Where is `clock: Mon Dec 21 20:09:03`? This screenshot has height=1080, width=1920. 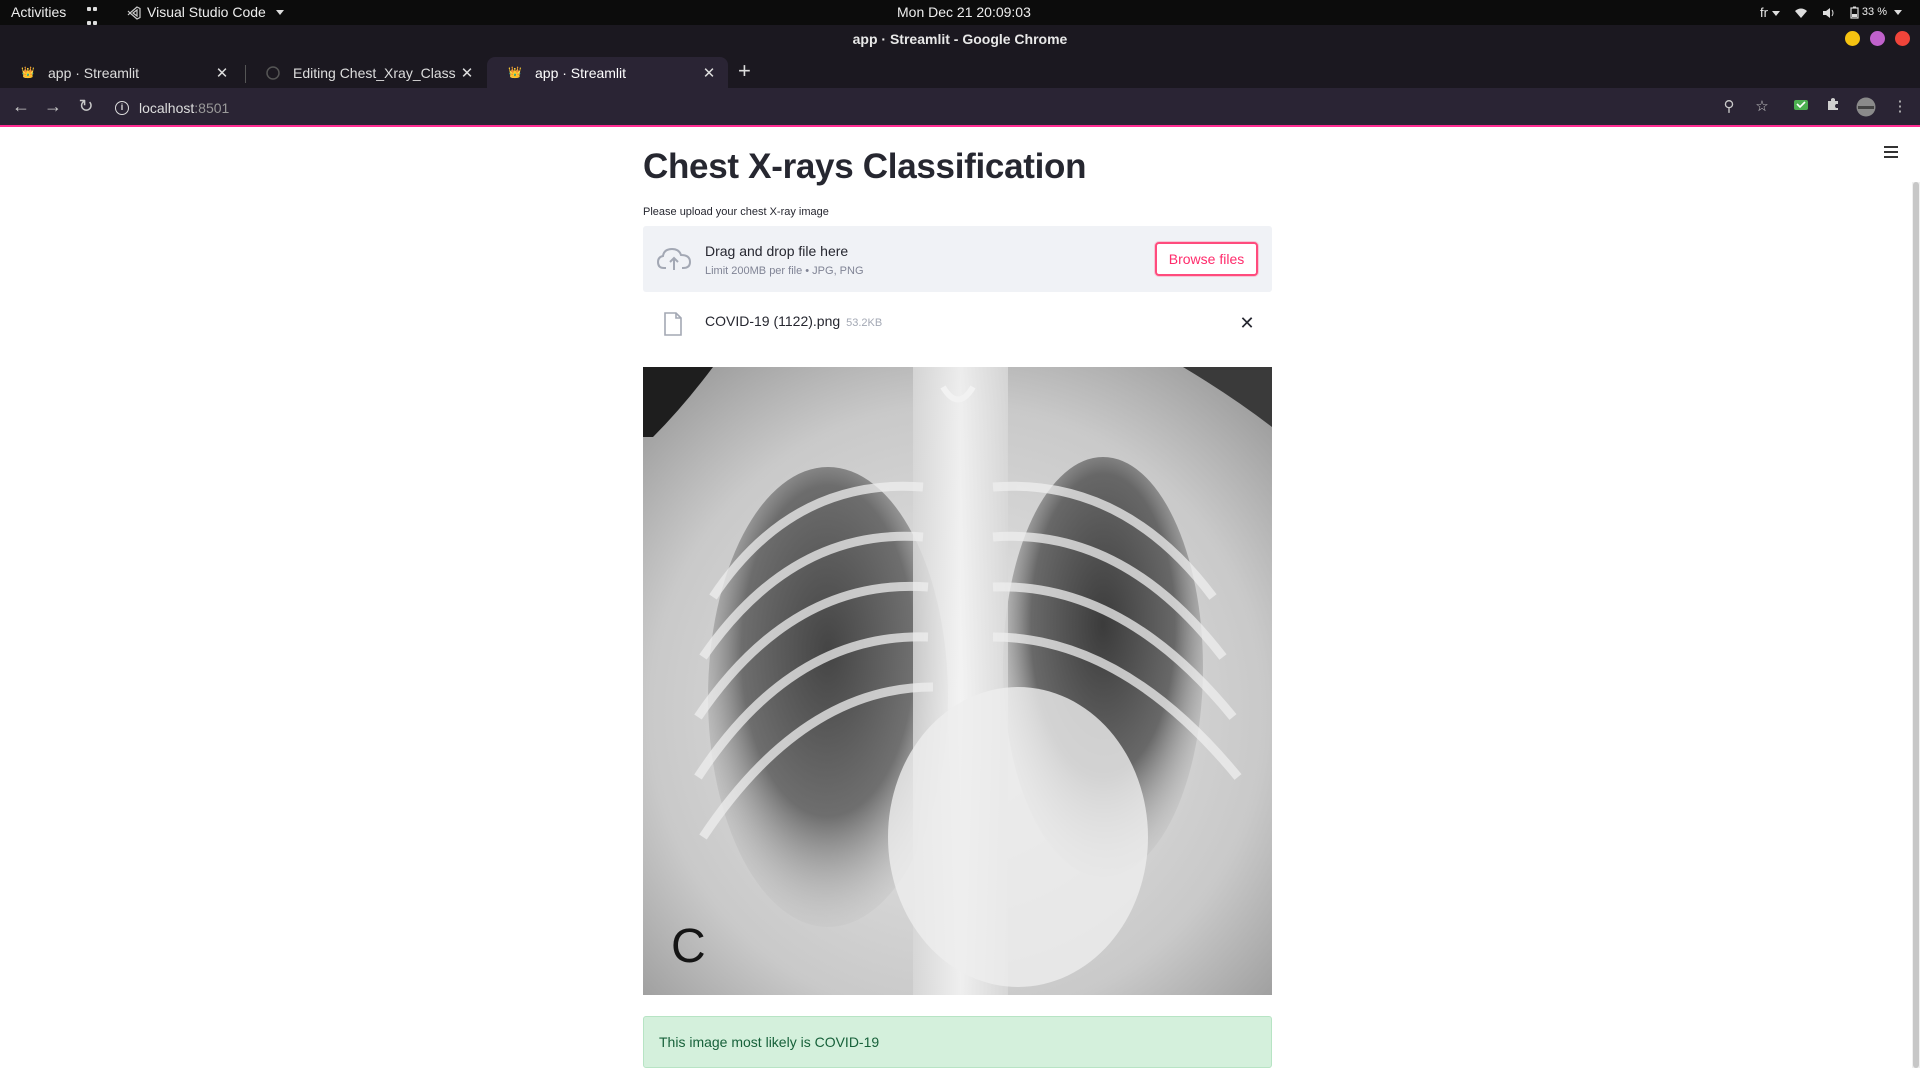
clock: Mon Dec 21 20:09:03 is located at coordinates (964, 12).